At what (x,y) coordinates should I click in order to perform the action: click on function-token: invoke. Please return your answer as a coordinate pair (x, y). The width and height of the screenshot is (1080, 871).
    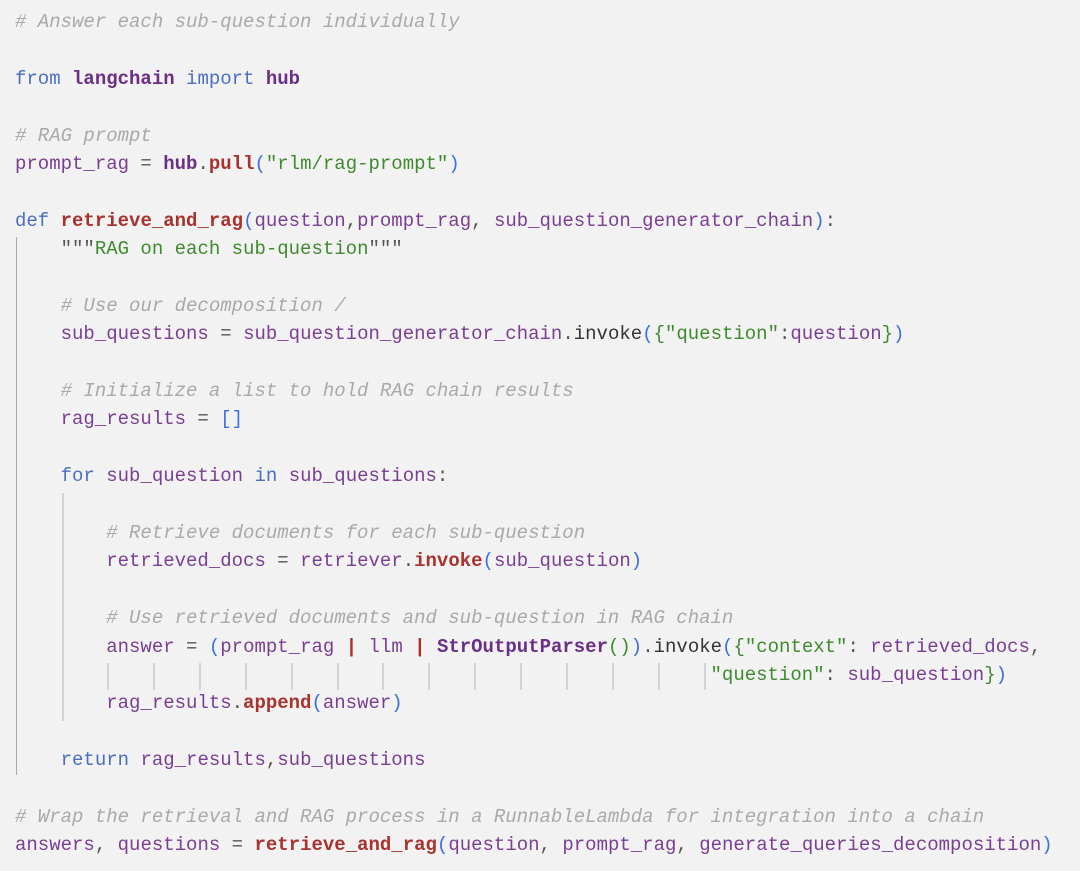
    Looking at the image, I should click on (448, 561).